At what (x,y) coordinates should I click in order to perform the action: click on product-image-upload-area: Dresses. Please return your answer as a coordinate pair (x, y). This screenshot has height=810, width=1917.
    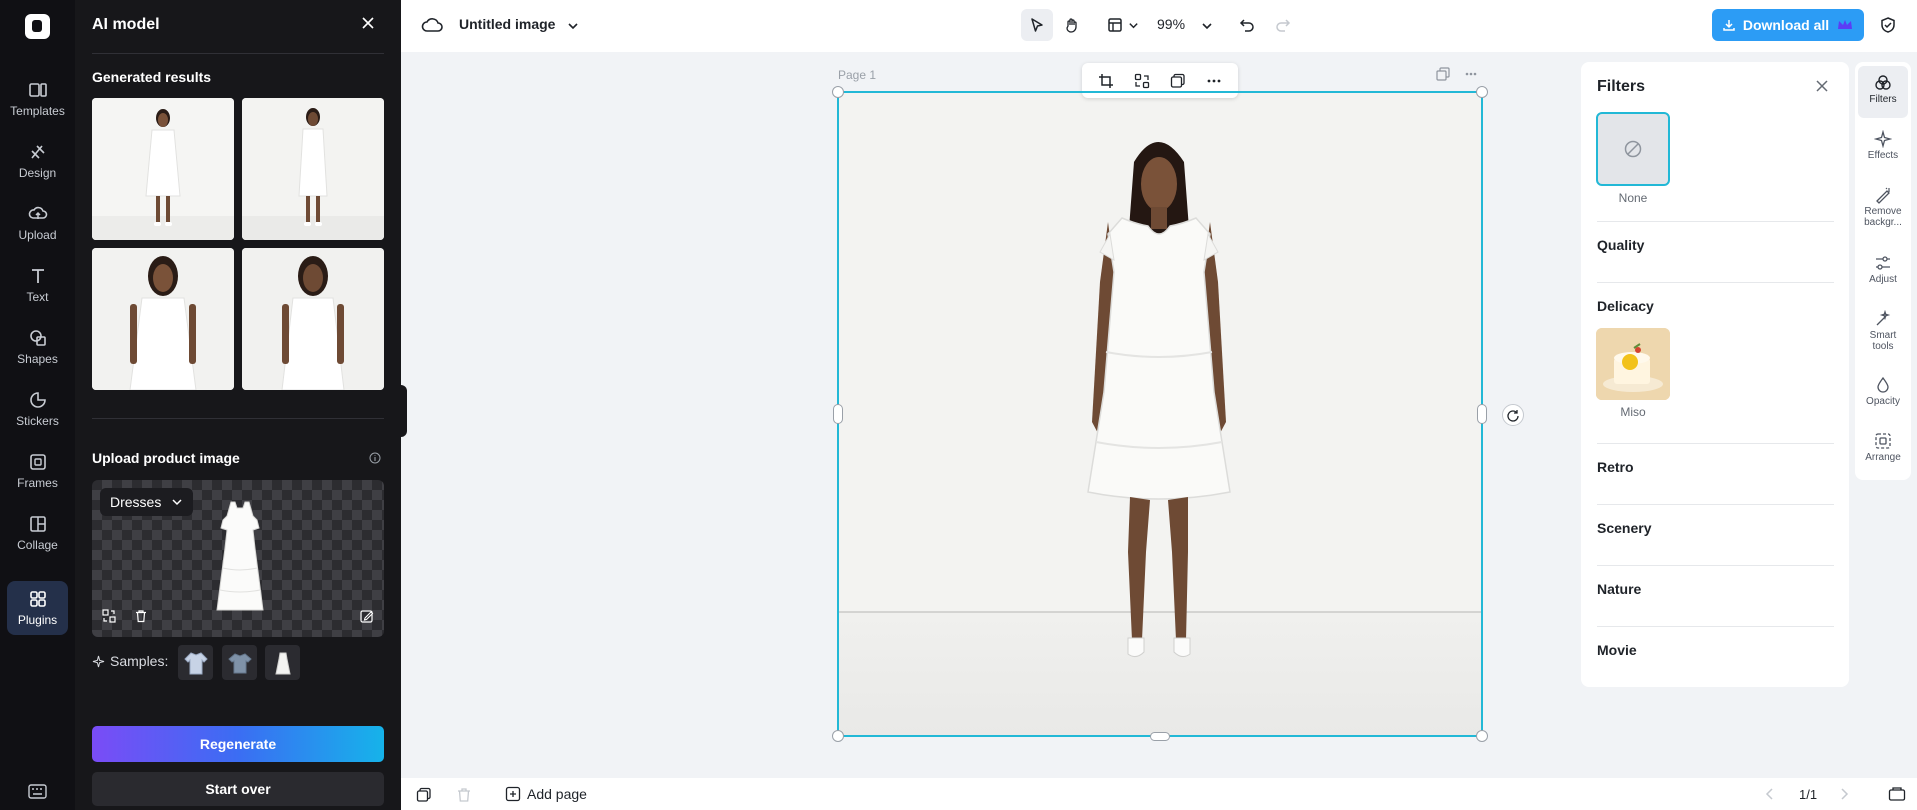
    Looking at the image, I should click on (238, 558).